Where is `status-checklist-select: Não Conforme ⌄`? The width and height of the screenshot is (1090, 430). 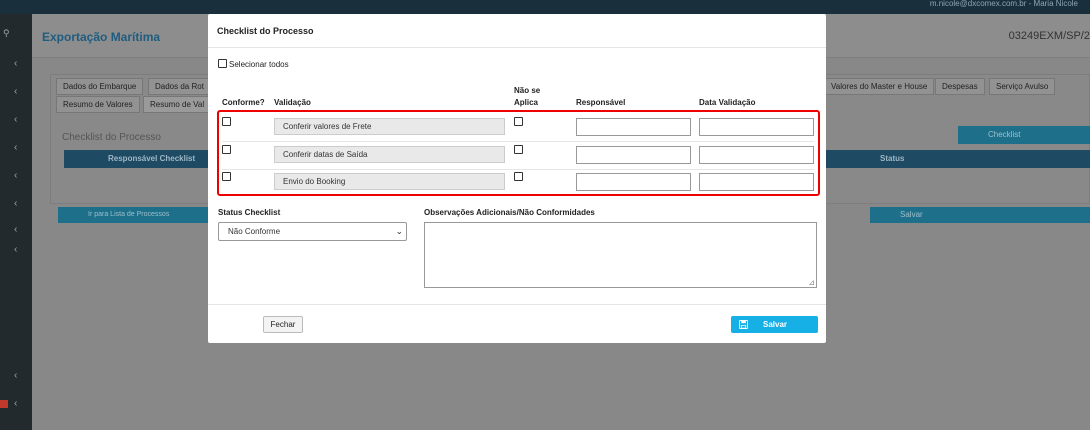
status-checklist-select: Não Conforme ⌄ is located at coordinates (312, 231).